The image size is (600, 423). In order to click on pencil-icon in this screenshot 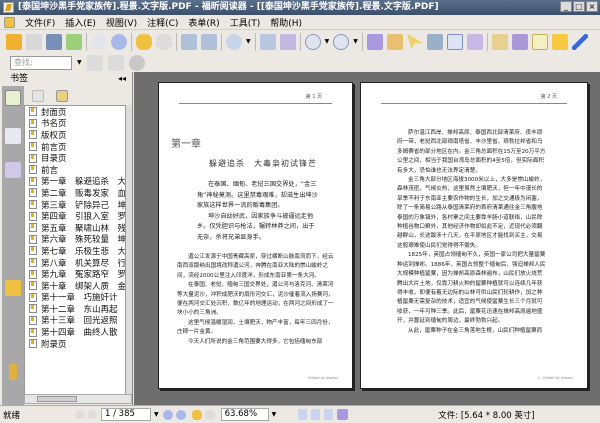, I will do `click(499, 41)`.